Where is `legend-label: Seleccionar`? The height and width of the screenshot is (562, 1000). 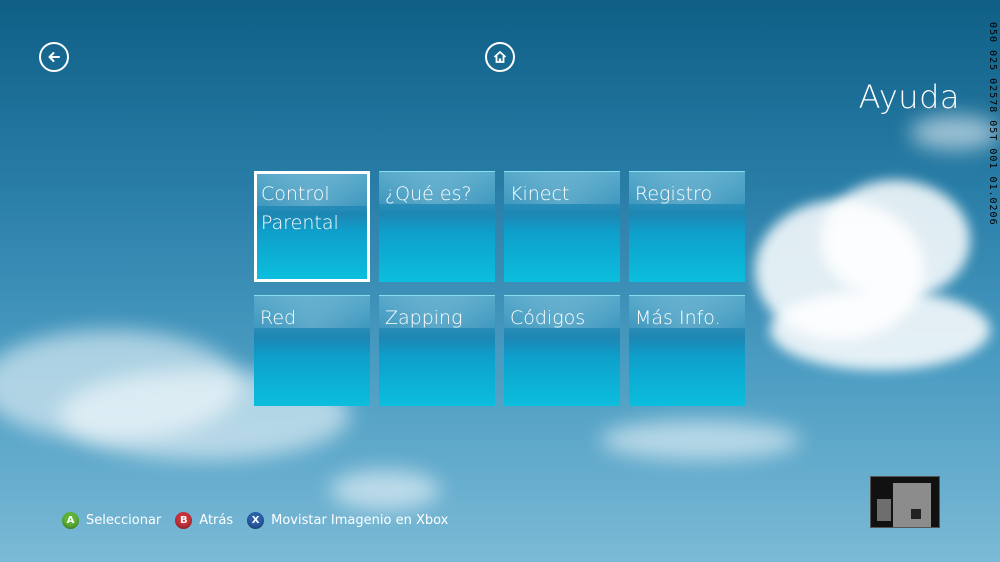
legend-label: Seleccionar is located at coordinates (124, 520).